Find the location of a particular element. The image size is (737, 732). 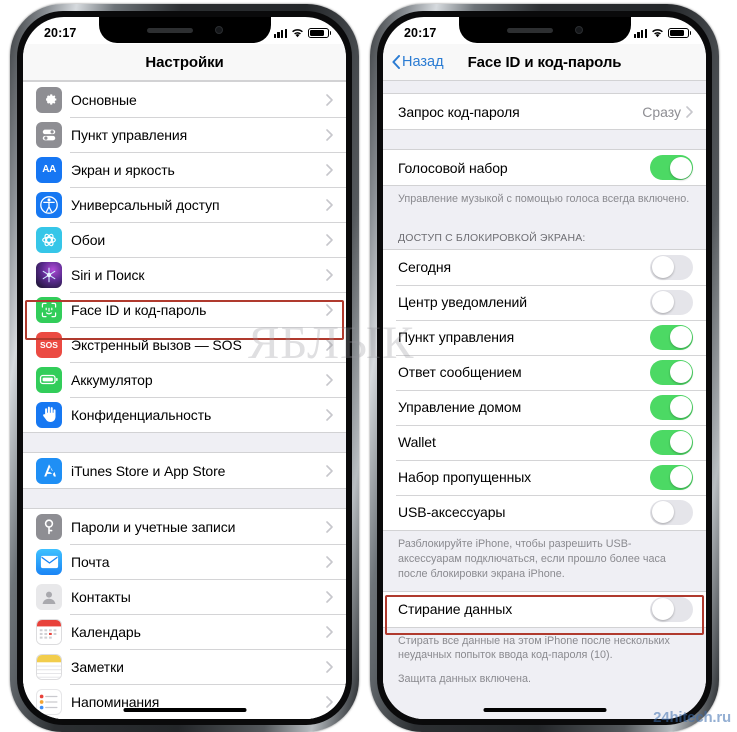

status-indicators is located at coordinates (301, 33).